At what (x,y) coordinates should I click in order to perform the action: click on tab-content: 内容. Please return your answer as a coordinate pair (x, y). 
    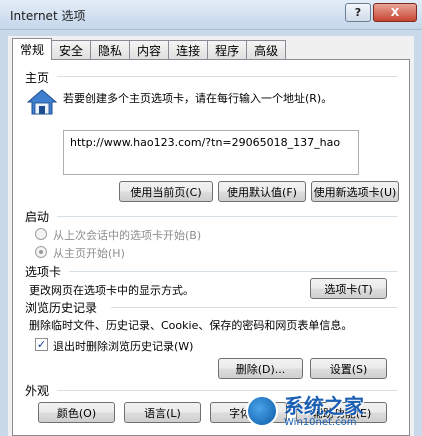
    Looking at the image, I should click on (149, 50).